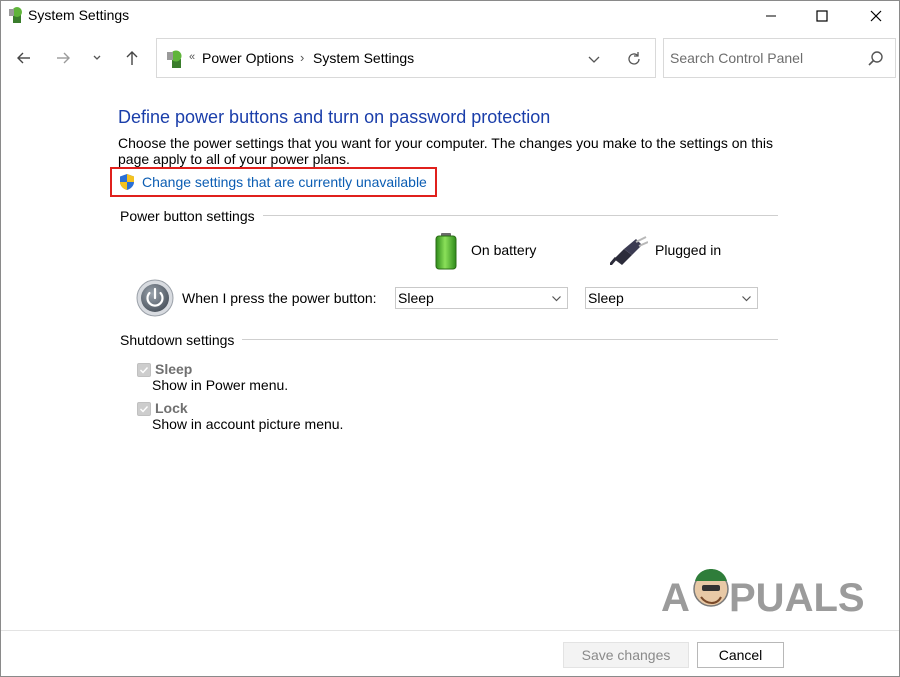  What do you see at coordinates (876, 59) in the screenshot?
I see `search-icon` at bounding box center [876, 59].